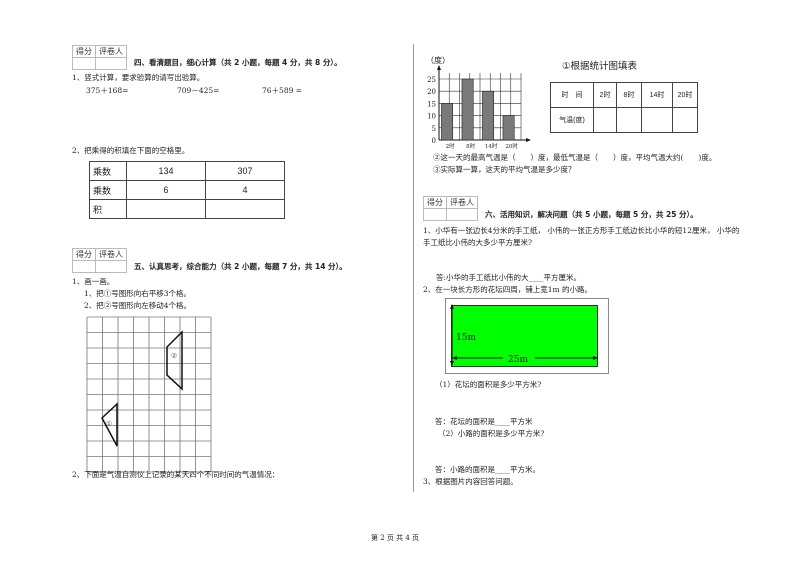 The image size is (800, 565). I want to click on temperature-table: 时 间 2时 8时 14时 20时 气温(度), so click(624, 107).